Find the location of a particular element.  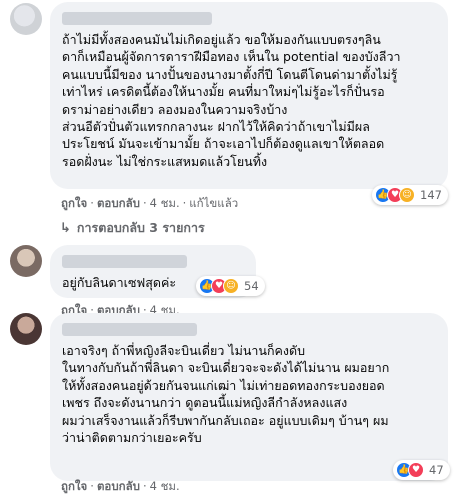

reaction-summary: 👍 ♥ ☺ 54 is located at coordinates (230, 286).